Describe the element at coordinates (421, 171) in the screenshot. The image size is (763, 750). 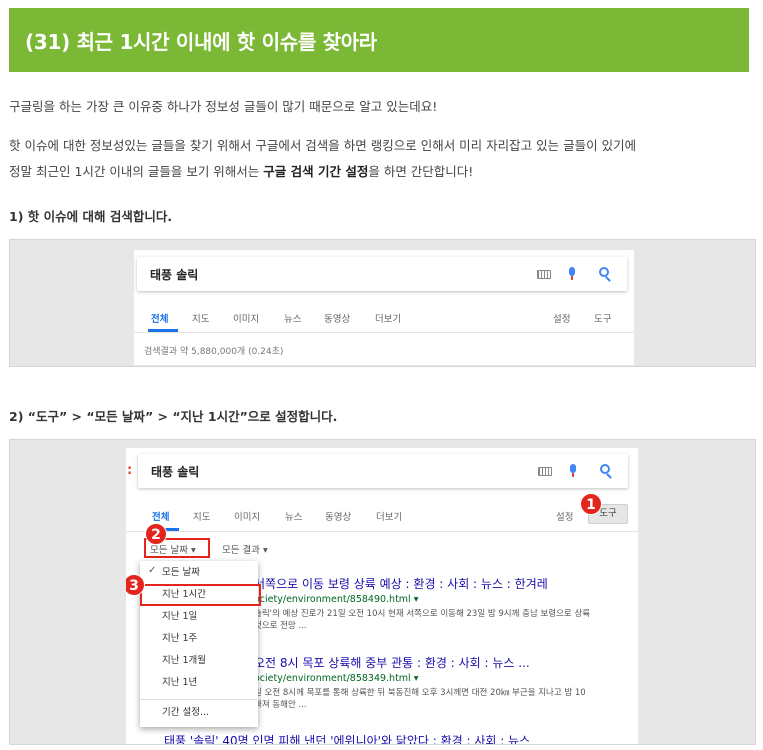
I see `body-line-2-post: 을 하면 간단합니다!` at that location.